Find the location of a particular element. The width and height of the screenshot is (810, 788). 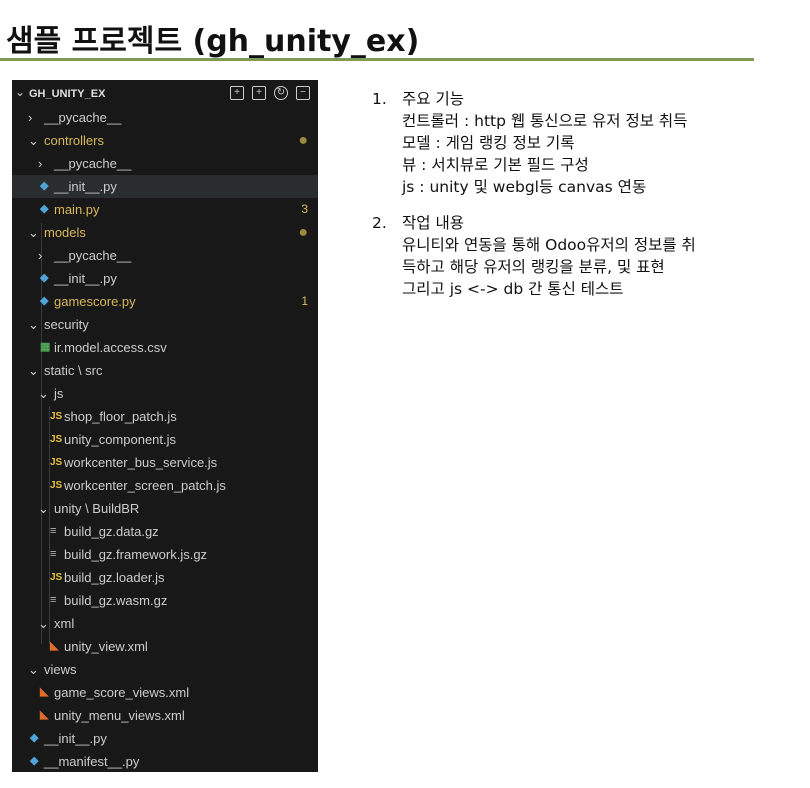

explorer-item-label: unity \ BuildBR is located at coordinates (97, 508).